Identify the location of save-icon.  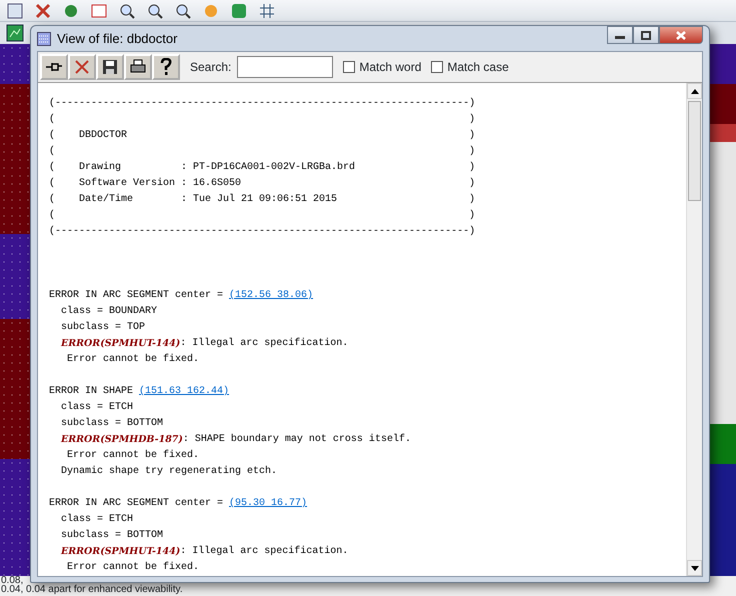
(110, 67).